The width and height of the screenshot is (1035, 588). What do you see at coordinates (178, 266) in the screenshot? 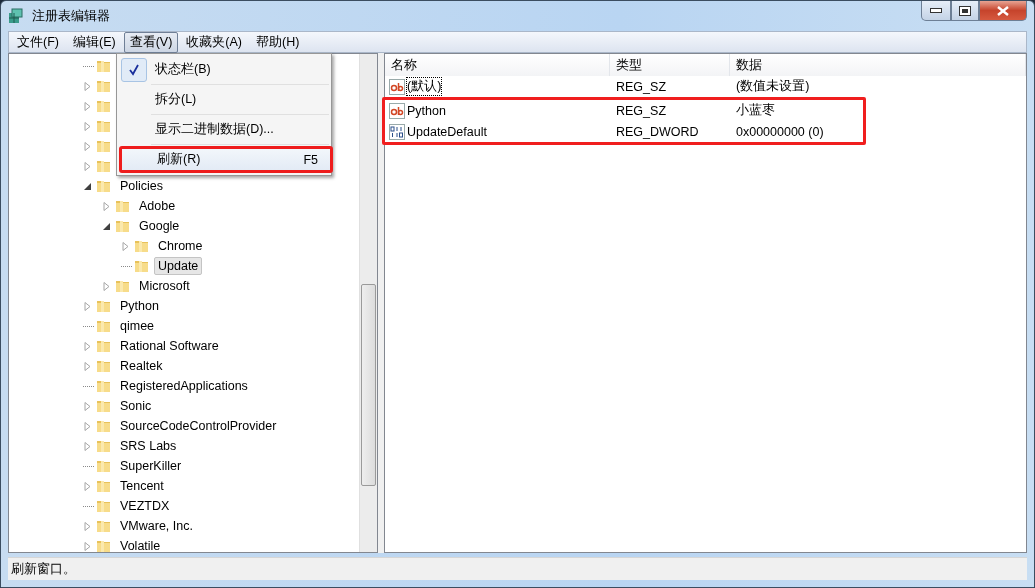
I see `tree-item: Update` at bounding box center [178, 266].